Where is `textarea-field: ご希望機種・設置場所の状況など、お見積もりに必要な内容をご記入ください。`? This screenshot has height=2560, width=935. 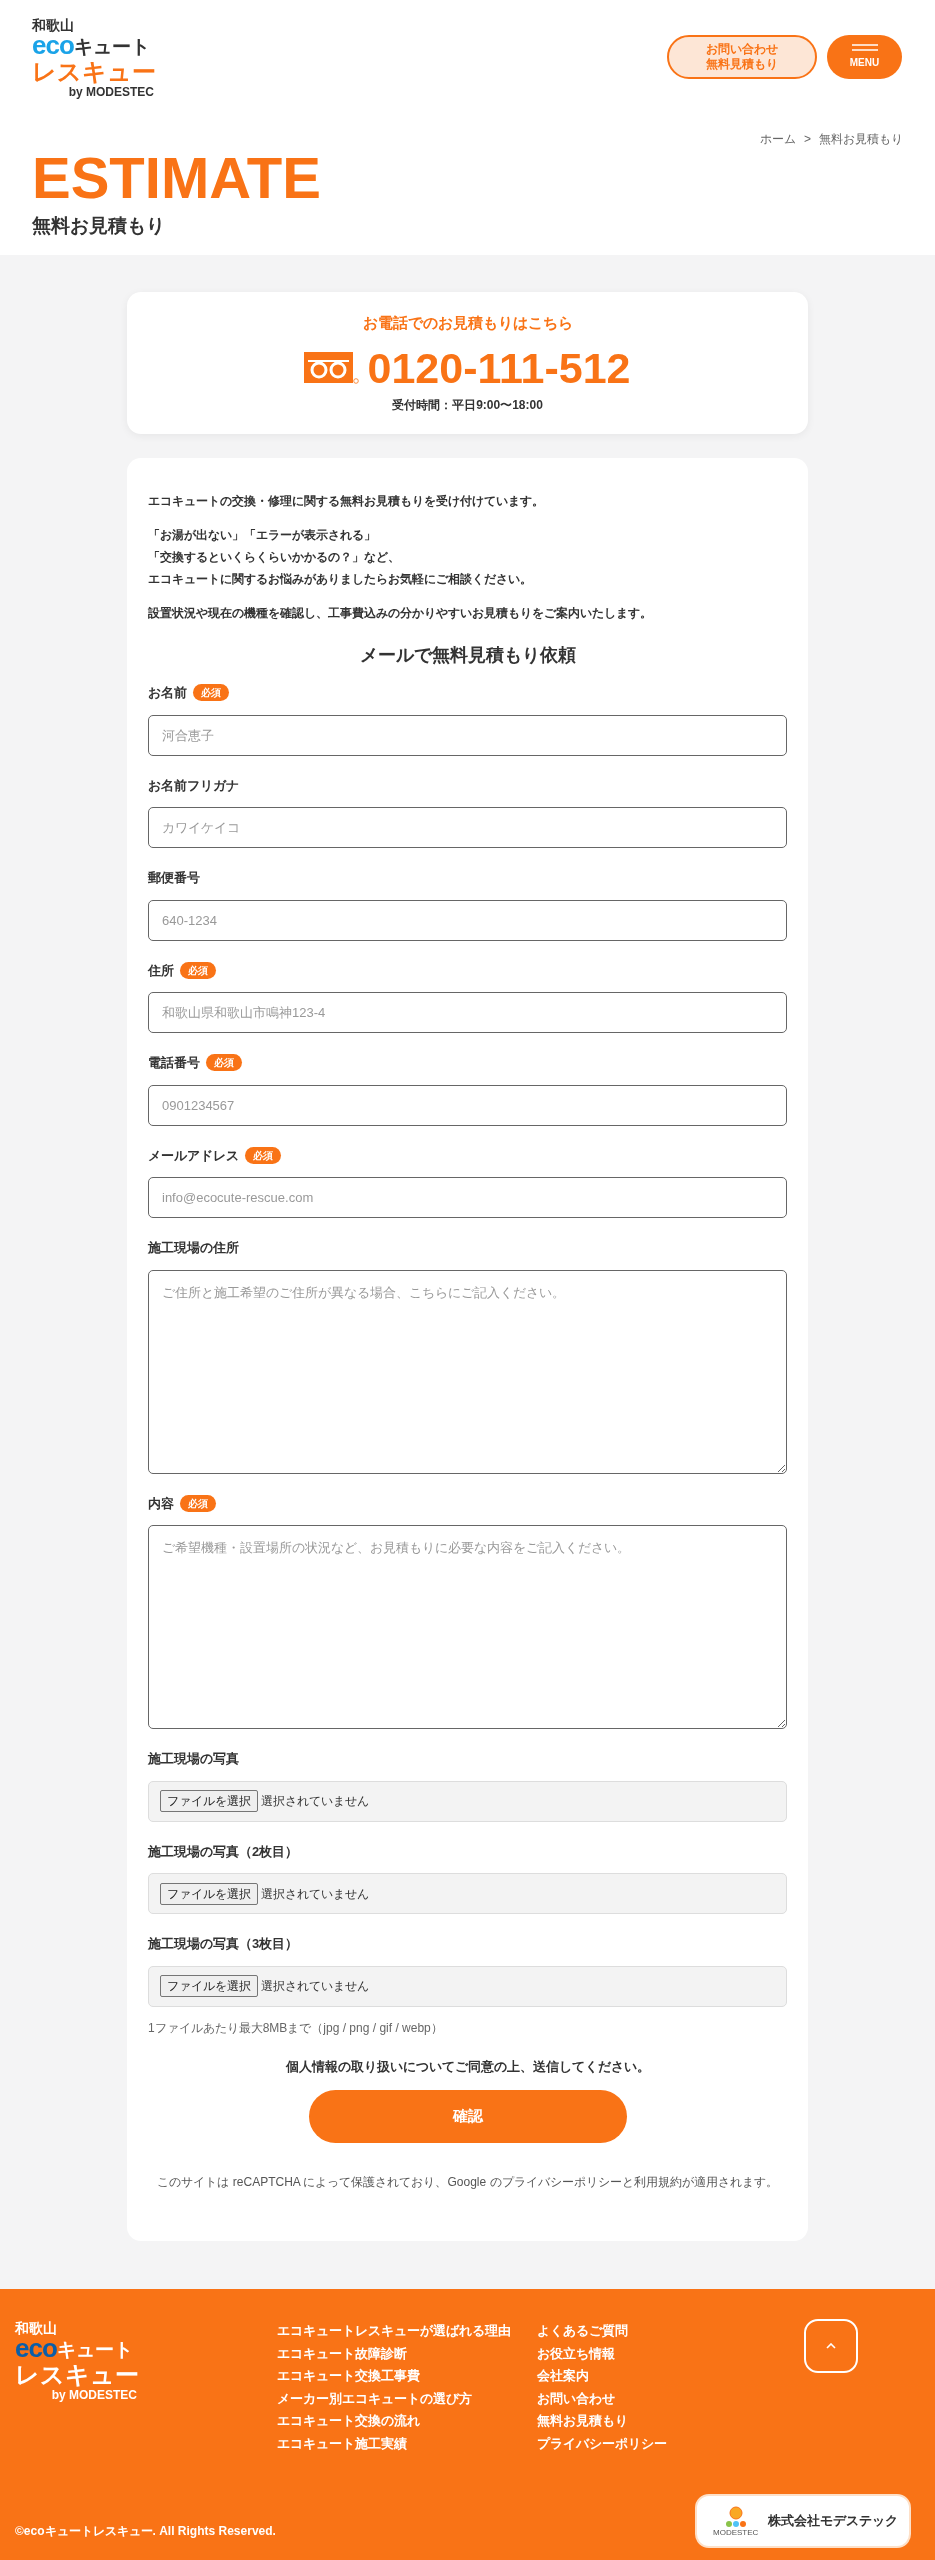
textarea-field: ご希望機種・設置場所の状況など、お見積もりに必要な内容をご記入ください。 is located at coordinates (467, 1627).